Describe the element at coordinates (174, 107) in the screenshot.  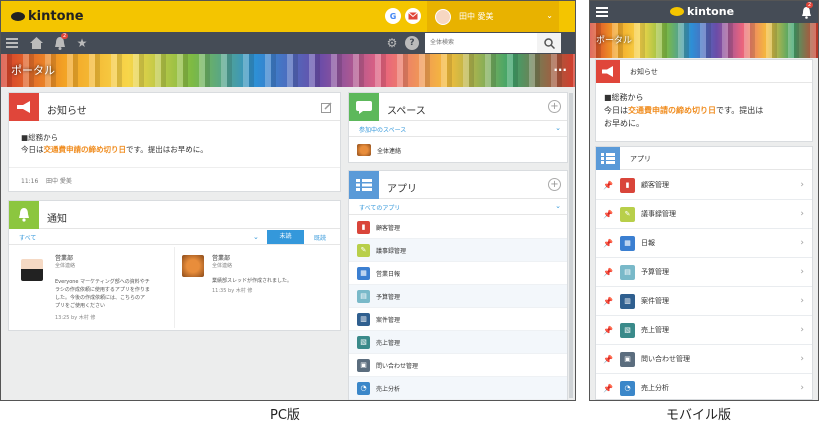
I see `notice-header: お知らせ` at that location.